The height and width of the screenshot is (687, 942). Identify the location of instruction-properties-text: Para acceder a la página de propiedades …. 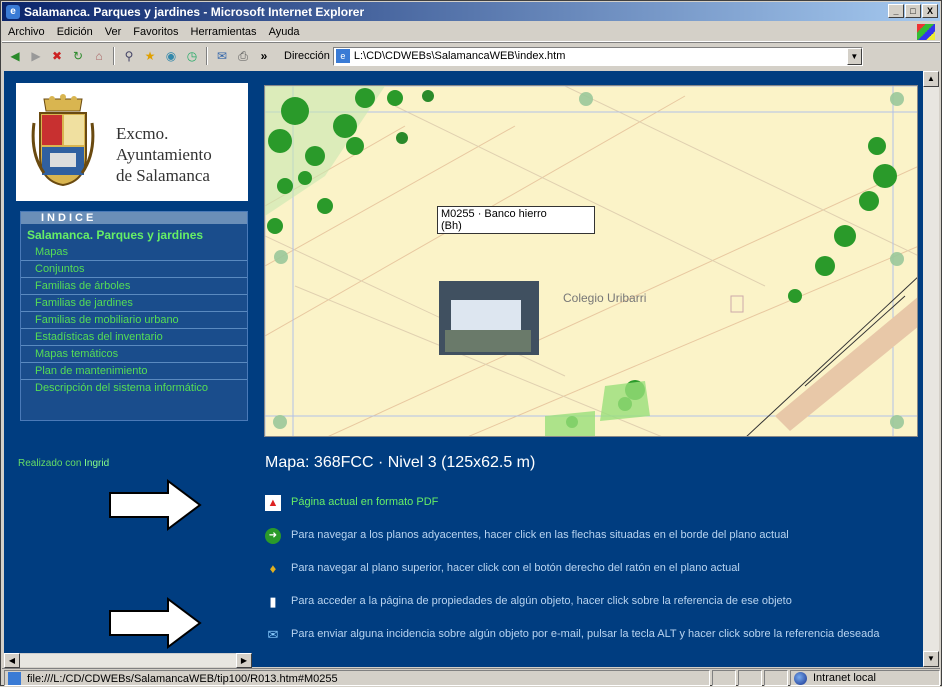
(541, 601).